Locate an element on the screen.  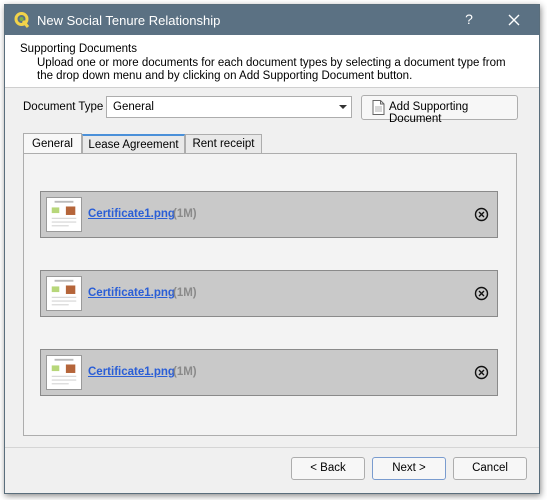
help-button: ? is located at coordinates (469, 19).